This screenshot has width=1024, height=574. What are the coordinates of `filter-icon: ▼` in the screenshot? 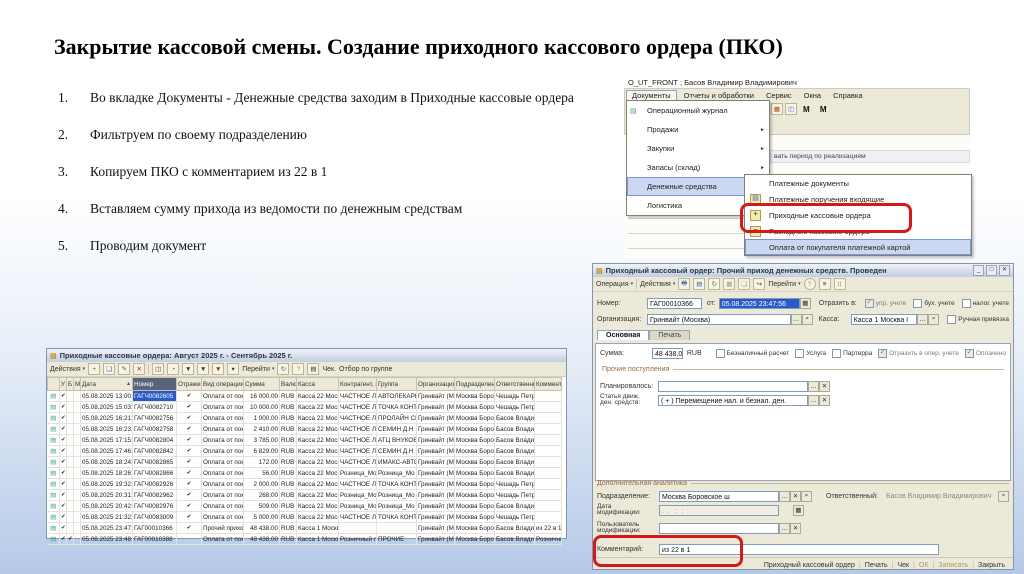 It's located at (188, 369).